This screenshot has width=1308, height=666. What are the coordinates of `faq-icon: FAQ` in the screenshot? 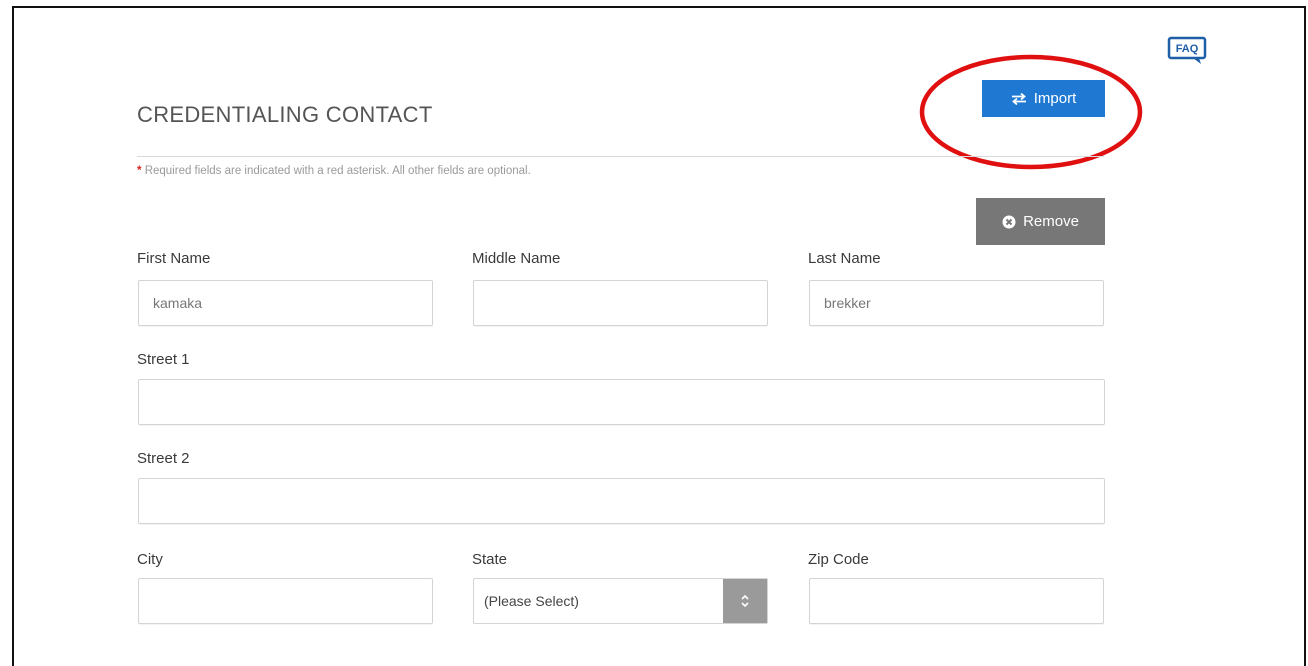 It's located at (1187, 51).